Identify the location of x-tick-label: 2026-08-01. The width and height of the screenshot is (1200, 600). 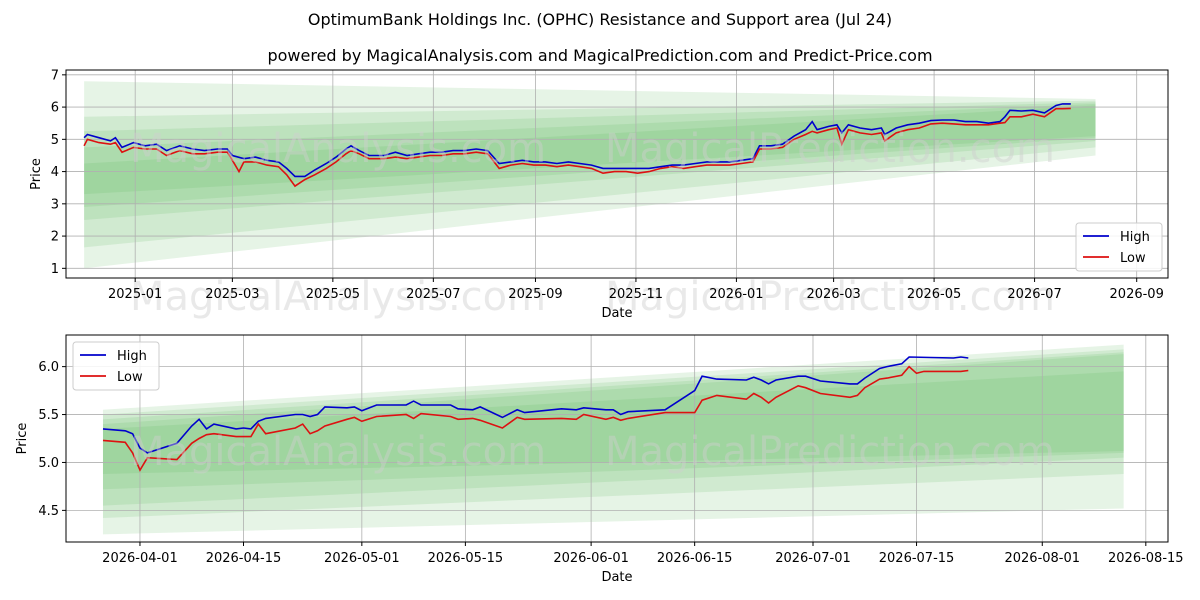
(1042, 558).